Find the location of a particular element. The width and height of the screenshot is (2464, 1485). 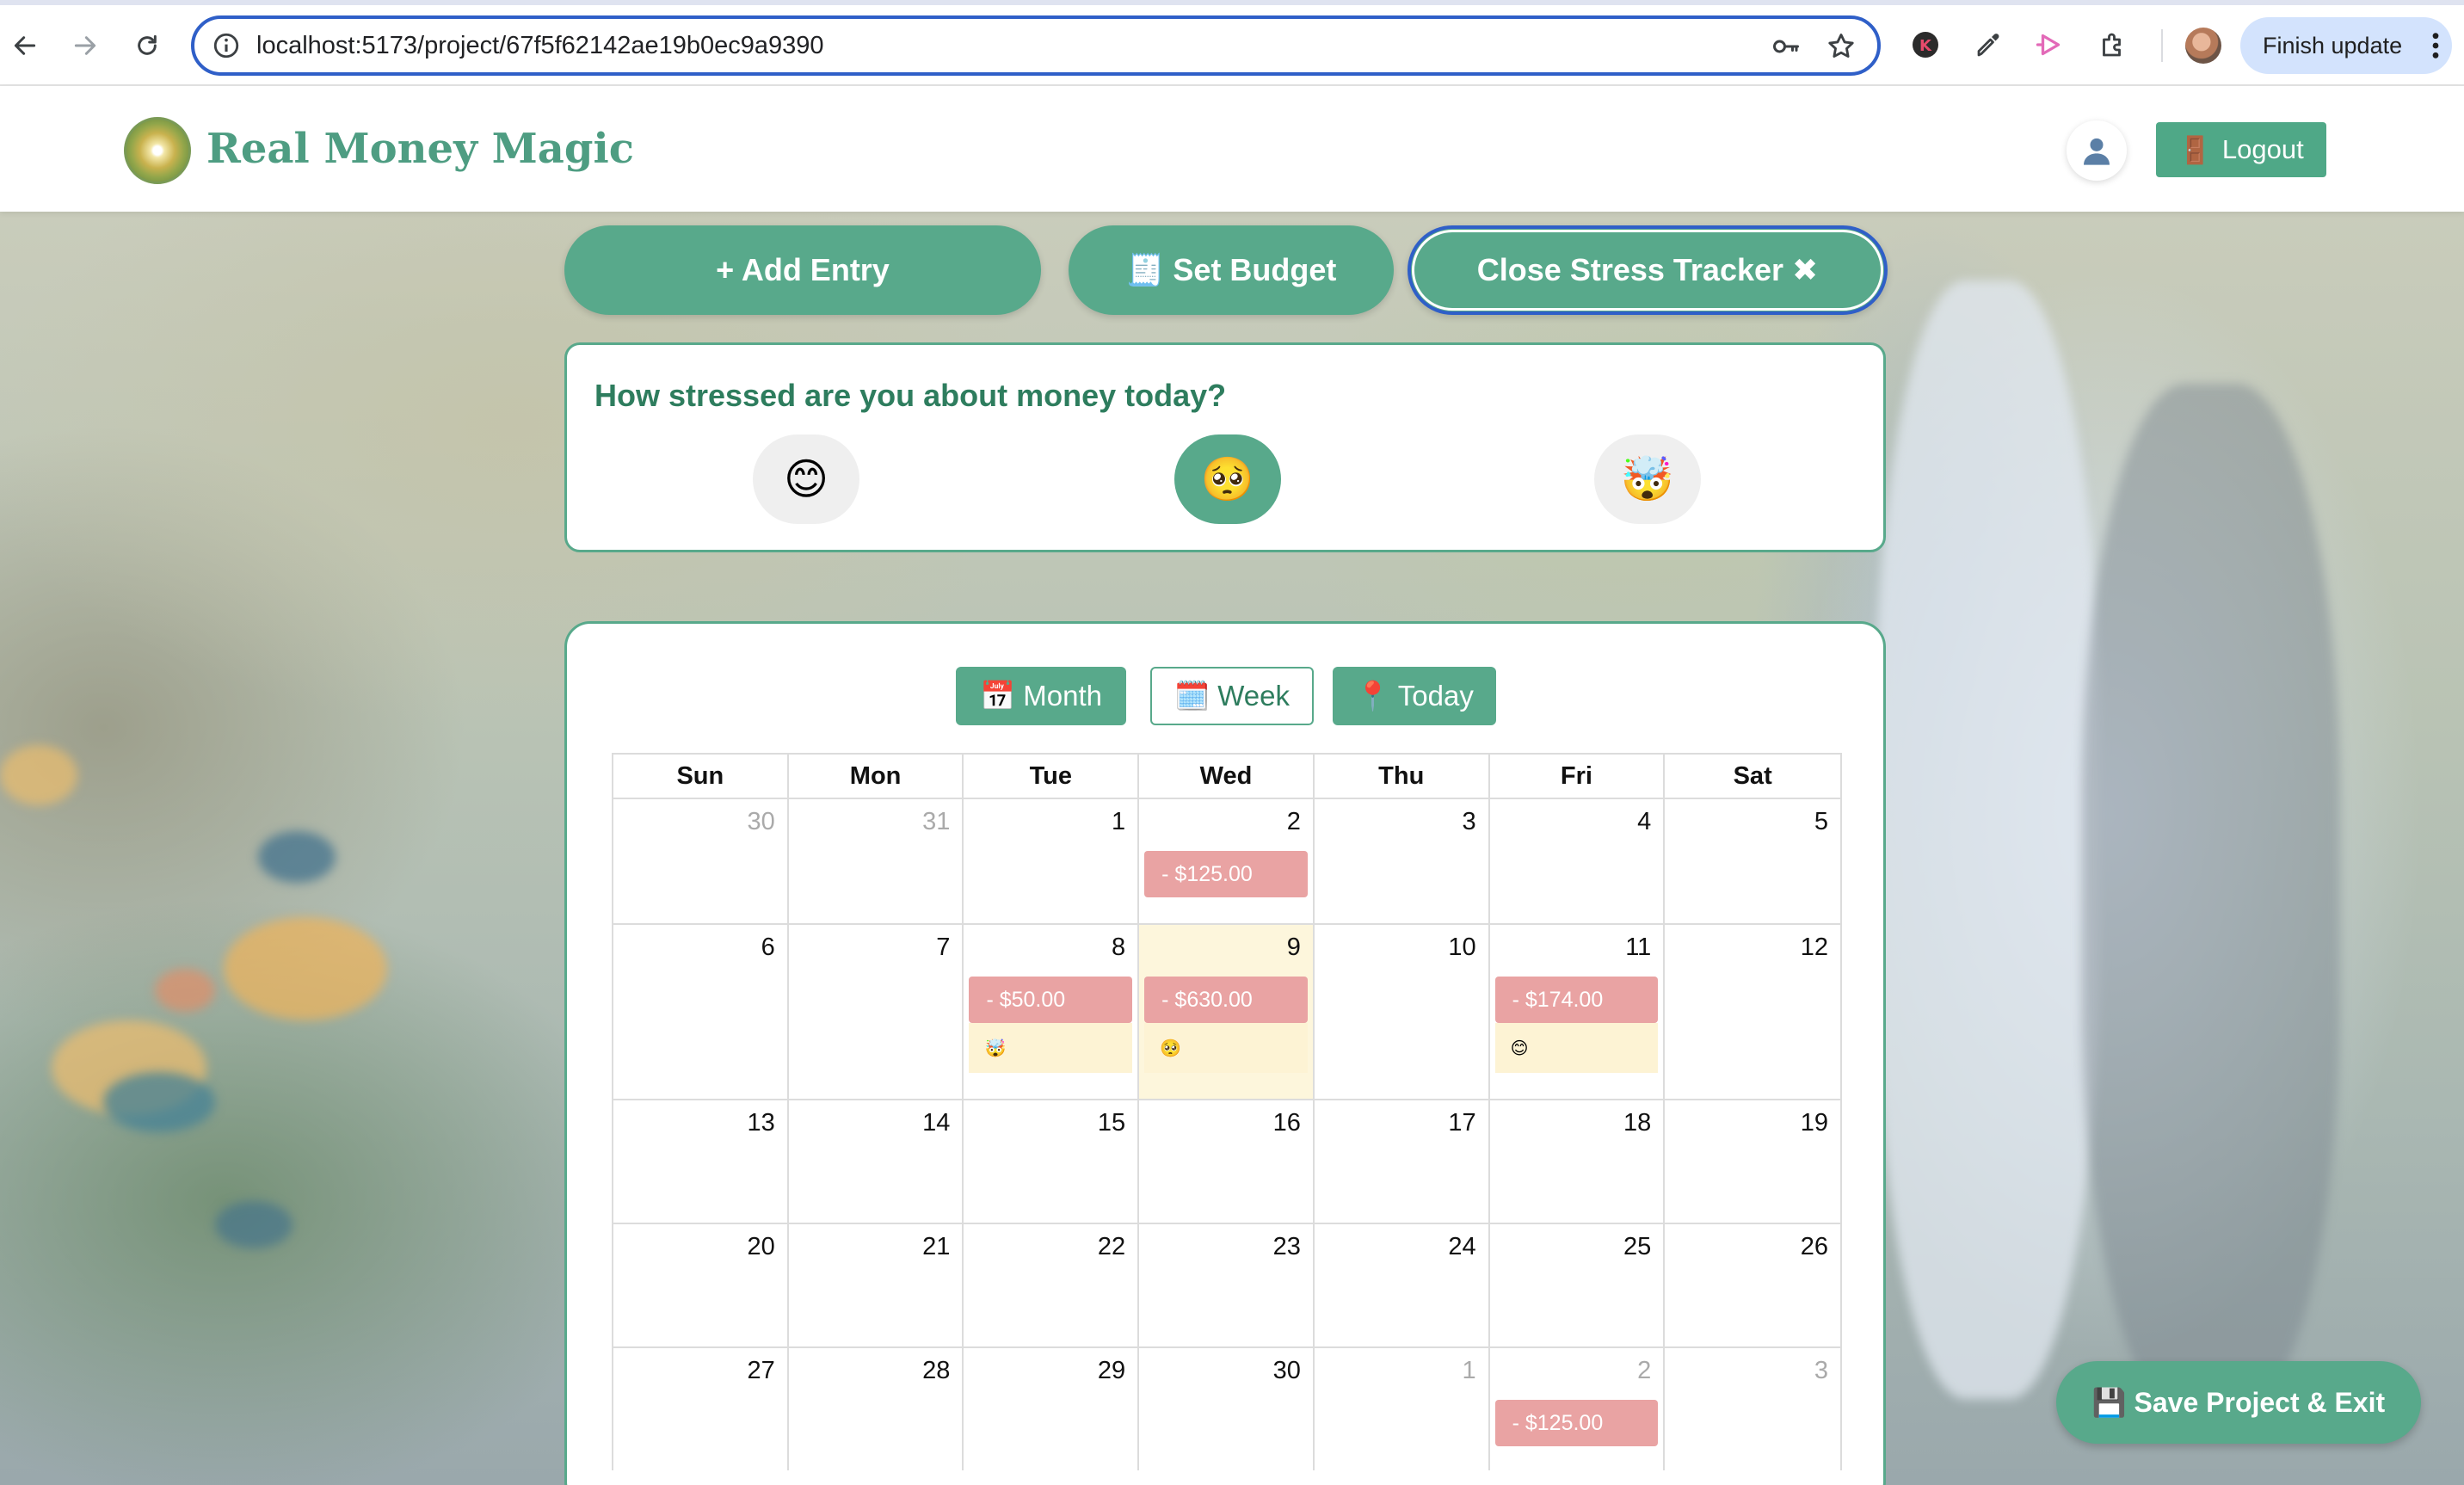

calendar-day-cell: 29 is located at coordinates (1052, 1409).